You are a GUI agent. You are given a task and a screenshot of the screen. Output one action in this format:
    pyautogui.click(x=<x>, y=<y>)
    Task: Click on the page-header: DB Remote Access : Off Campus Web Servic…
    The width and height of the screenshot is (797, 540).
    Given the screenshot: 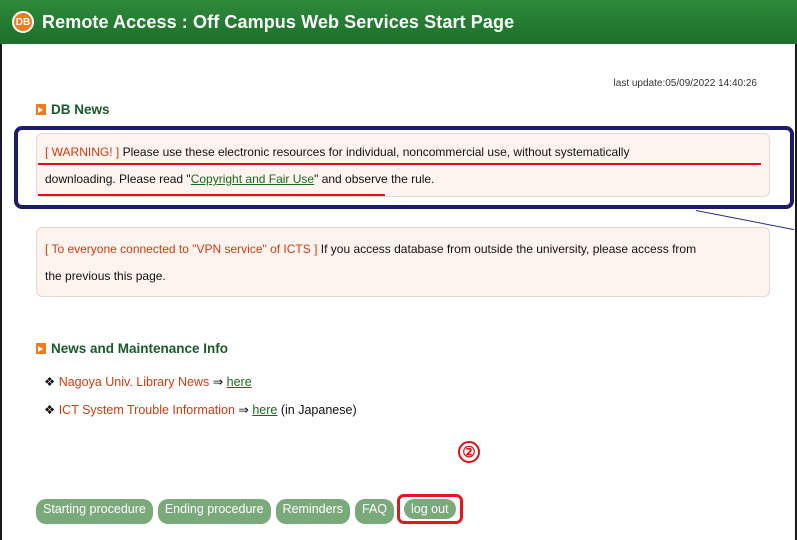 What is the action you would take?
    pyautogui.click(x=398, y=22)
    